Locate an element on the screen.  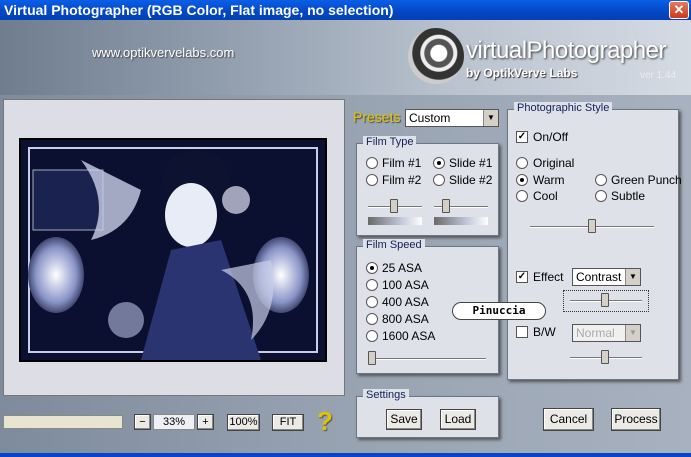
radio-25-asa is located at coordinates (372, 268).